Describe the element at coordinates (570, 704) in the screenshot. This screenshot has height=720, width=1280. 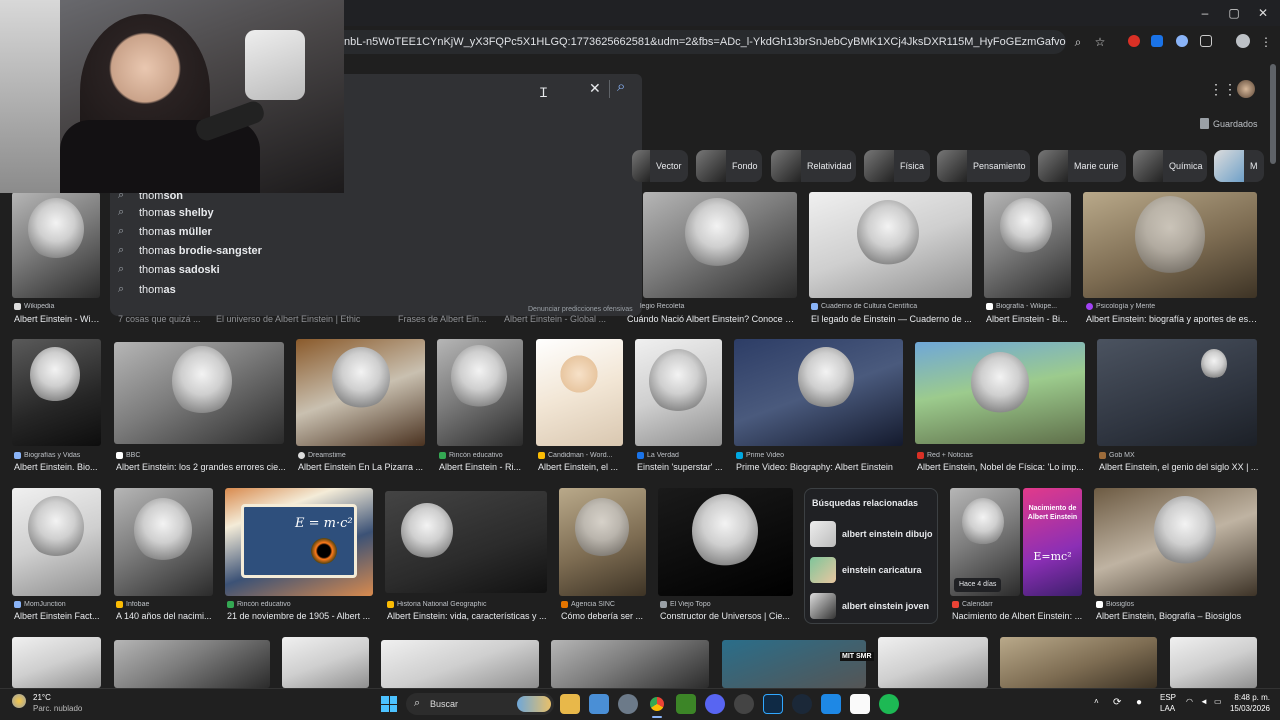
I see `file-explorer-icon` at that location.